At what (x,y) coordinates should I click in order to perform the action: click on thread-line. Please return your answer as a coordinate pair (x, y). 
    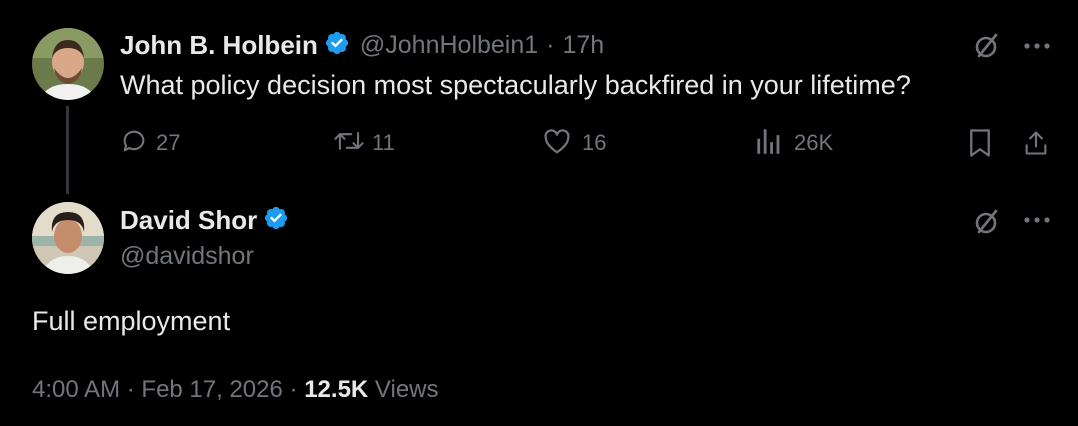
    Looking at the image, I should click on (67, 150).